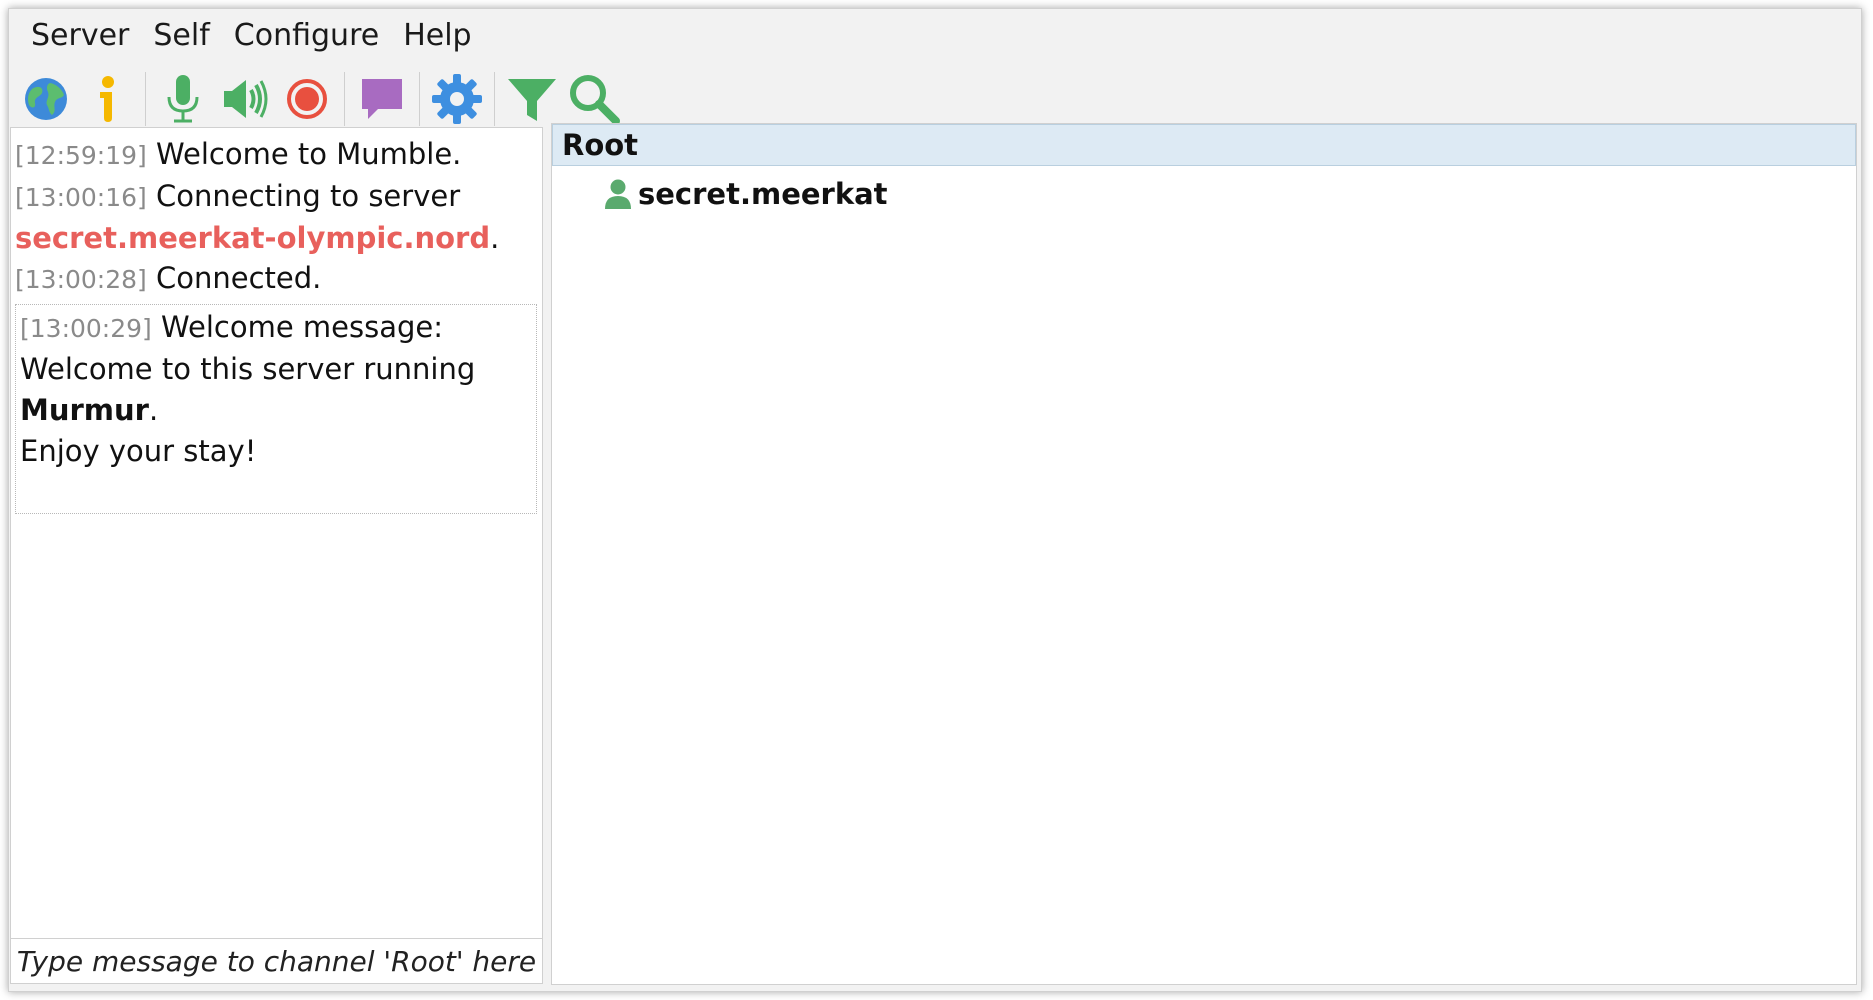 The width and height of the screenshot is (1873, 1000). Describe the element at coordinates (234, 278) in the screenshot. I see `log-text: Connected.` at that location.